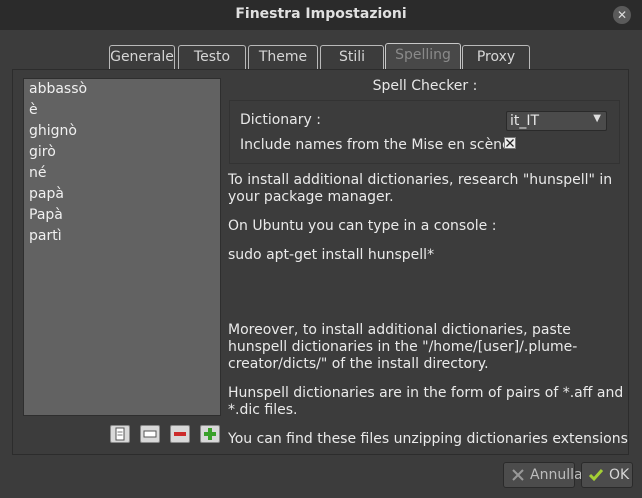 The height and width of the screenshot is (498, 642). What do you see at coordinates (597, 118) in the screenshot?
I see `chevron-down-icon: ▼` at bounding box center [597, 118].